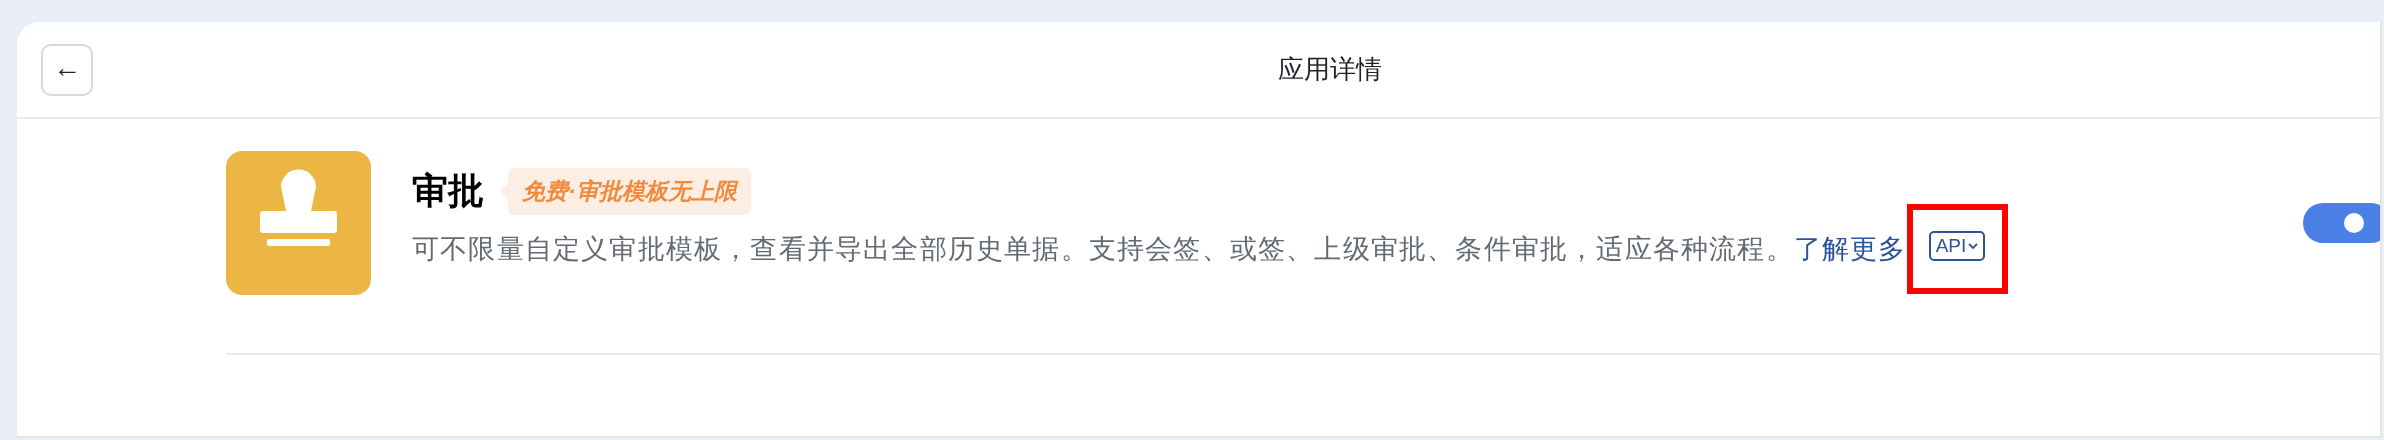 This screenshot has height=440, width=2384. Describe the element at coordinates (67, 69) in the screenshot. I see `back-button: ←` at that location.